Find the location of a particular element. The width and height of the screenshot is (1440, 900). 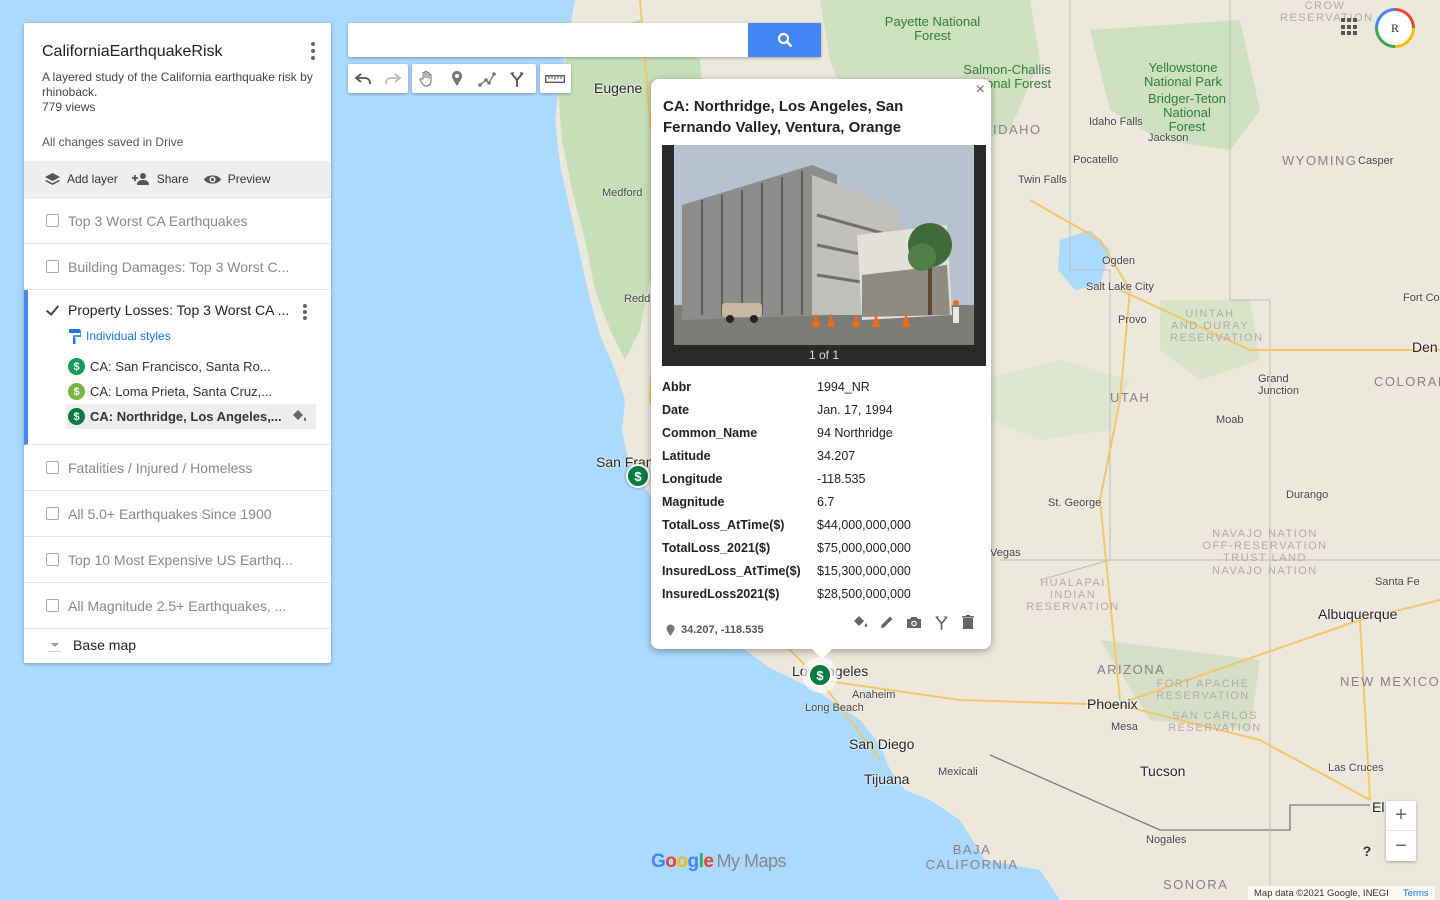

search-input is located at coordinates (548, 40).